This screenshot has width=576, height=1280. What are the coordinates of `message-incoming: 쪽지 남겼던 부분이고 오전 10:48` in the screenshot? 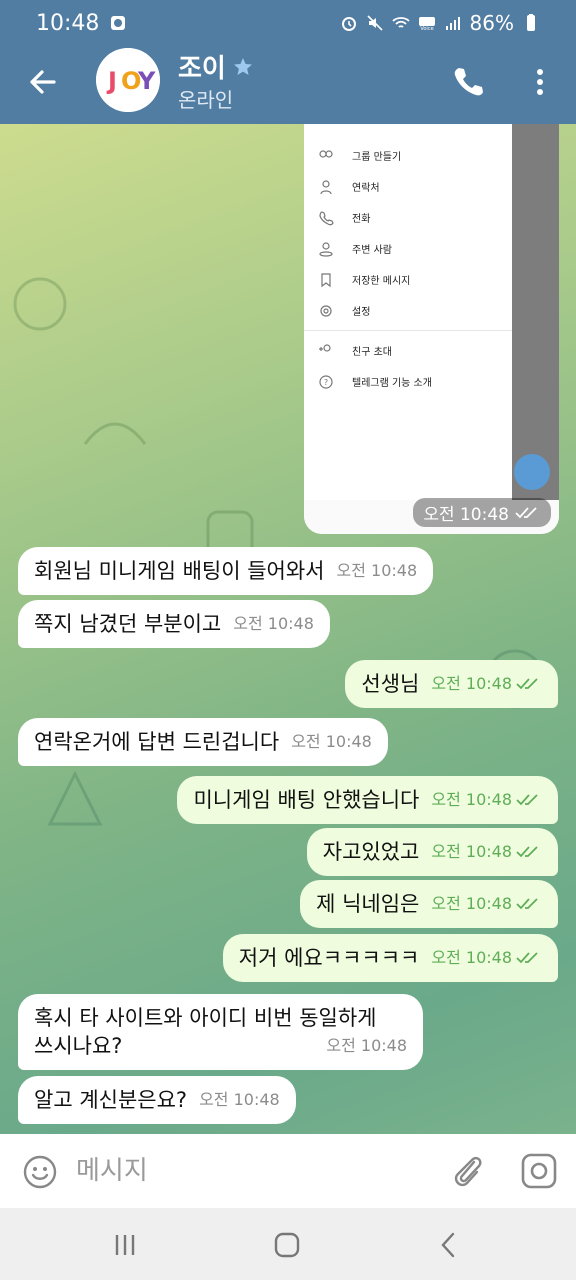 It's located at (174, 624).